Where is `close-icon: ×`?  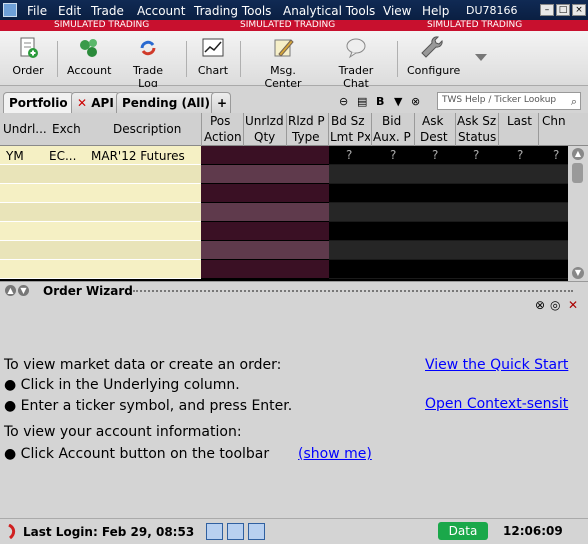
close-icon: × is located at coordinates (579, 10).